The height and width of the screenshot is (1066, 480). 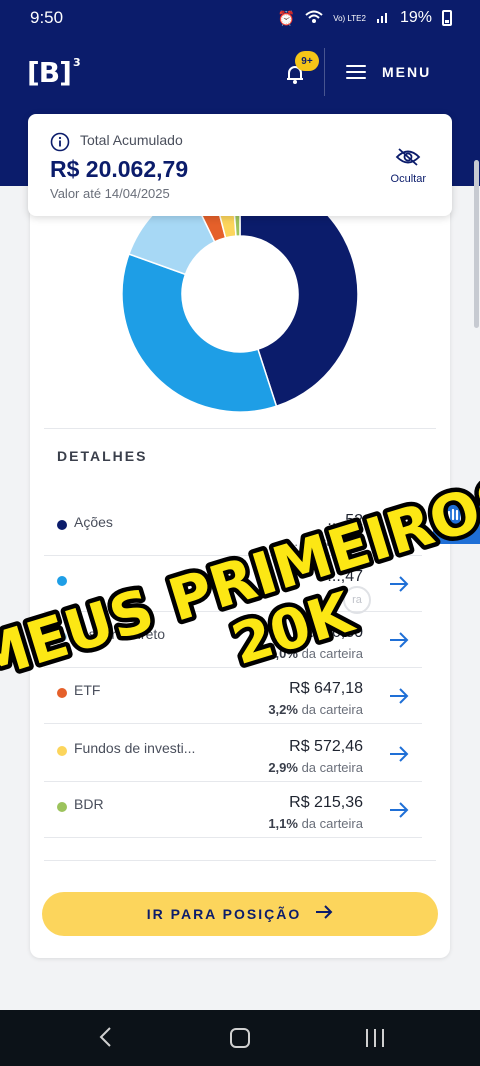 What do you see at coordinates (224, 914) in the screenshot?
I see `cta-label: IR PARA POSIÇÃO` at bounding box center [224, 914].